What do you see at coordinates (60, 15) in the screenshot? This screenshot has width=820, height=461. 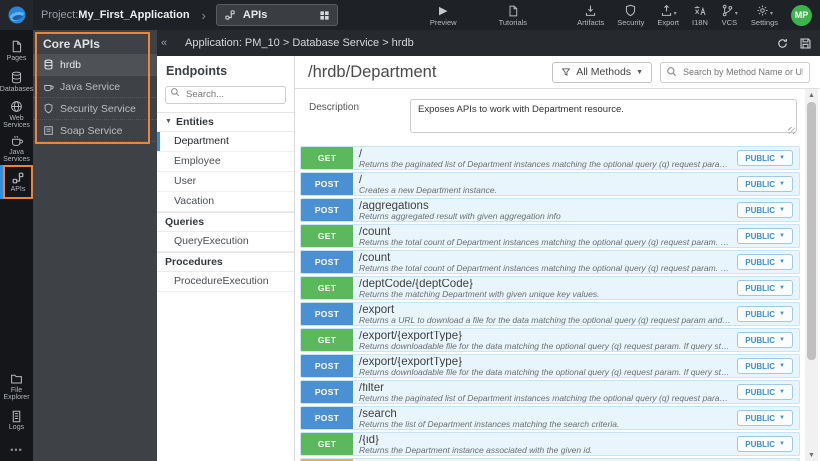 I see `project-prefix: Project:` at bounding box center [60, 15].